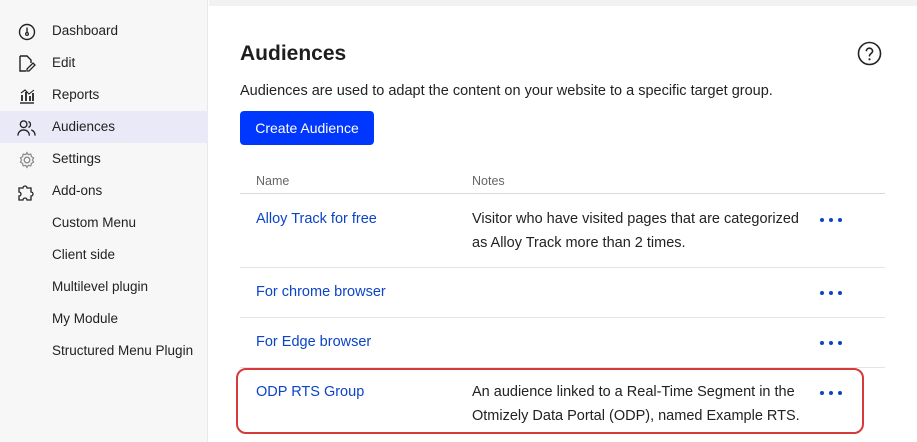  Describe the element at coordinates (104, 95) in the screenshot. I see `sidebar-item-reports: Reports` at that location.